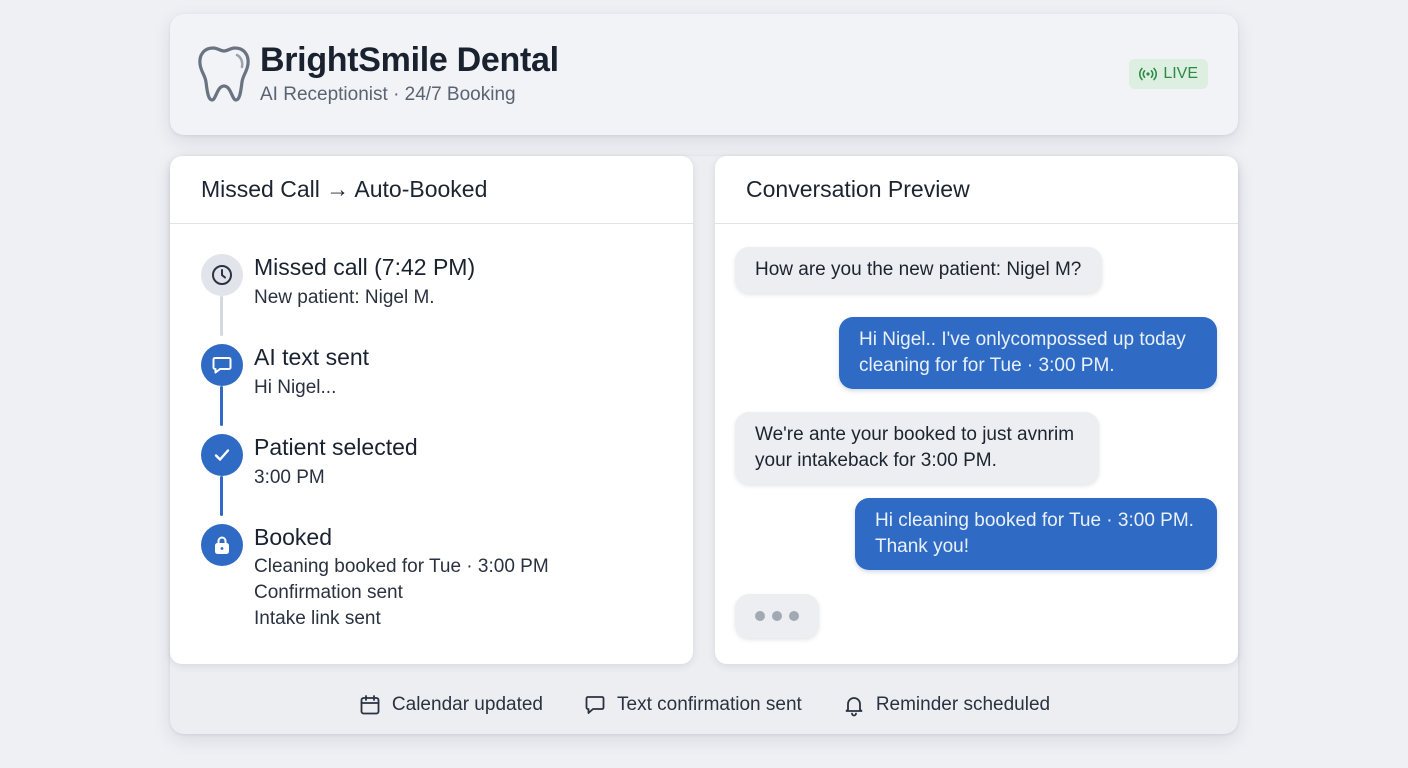 The height and width of the screenshot is (768, 1408). I want to click on patient-message-bubble: How are you the new patient: Nigel M?, so click(918, 270).